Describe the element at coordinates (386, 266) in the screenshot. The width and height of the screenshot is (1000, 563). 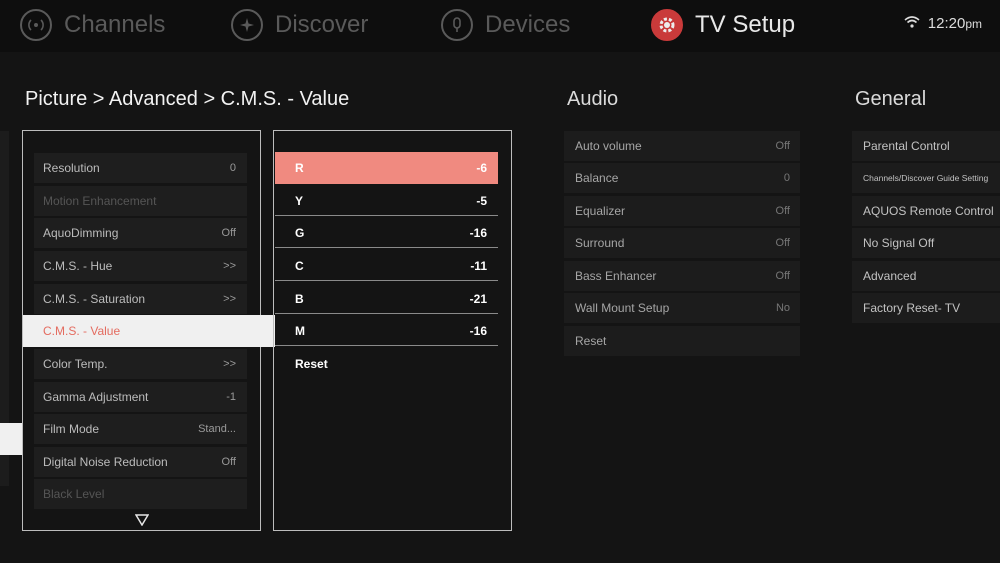
I see `cms-row-c: C -11` at that location.